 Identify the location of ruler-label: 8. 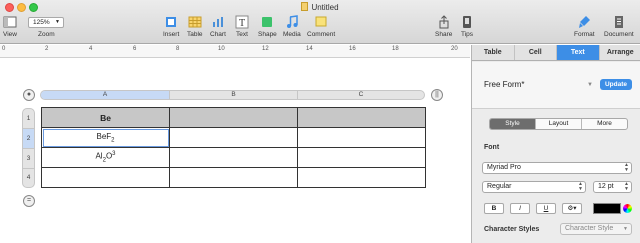
(178, 49).